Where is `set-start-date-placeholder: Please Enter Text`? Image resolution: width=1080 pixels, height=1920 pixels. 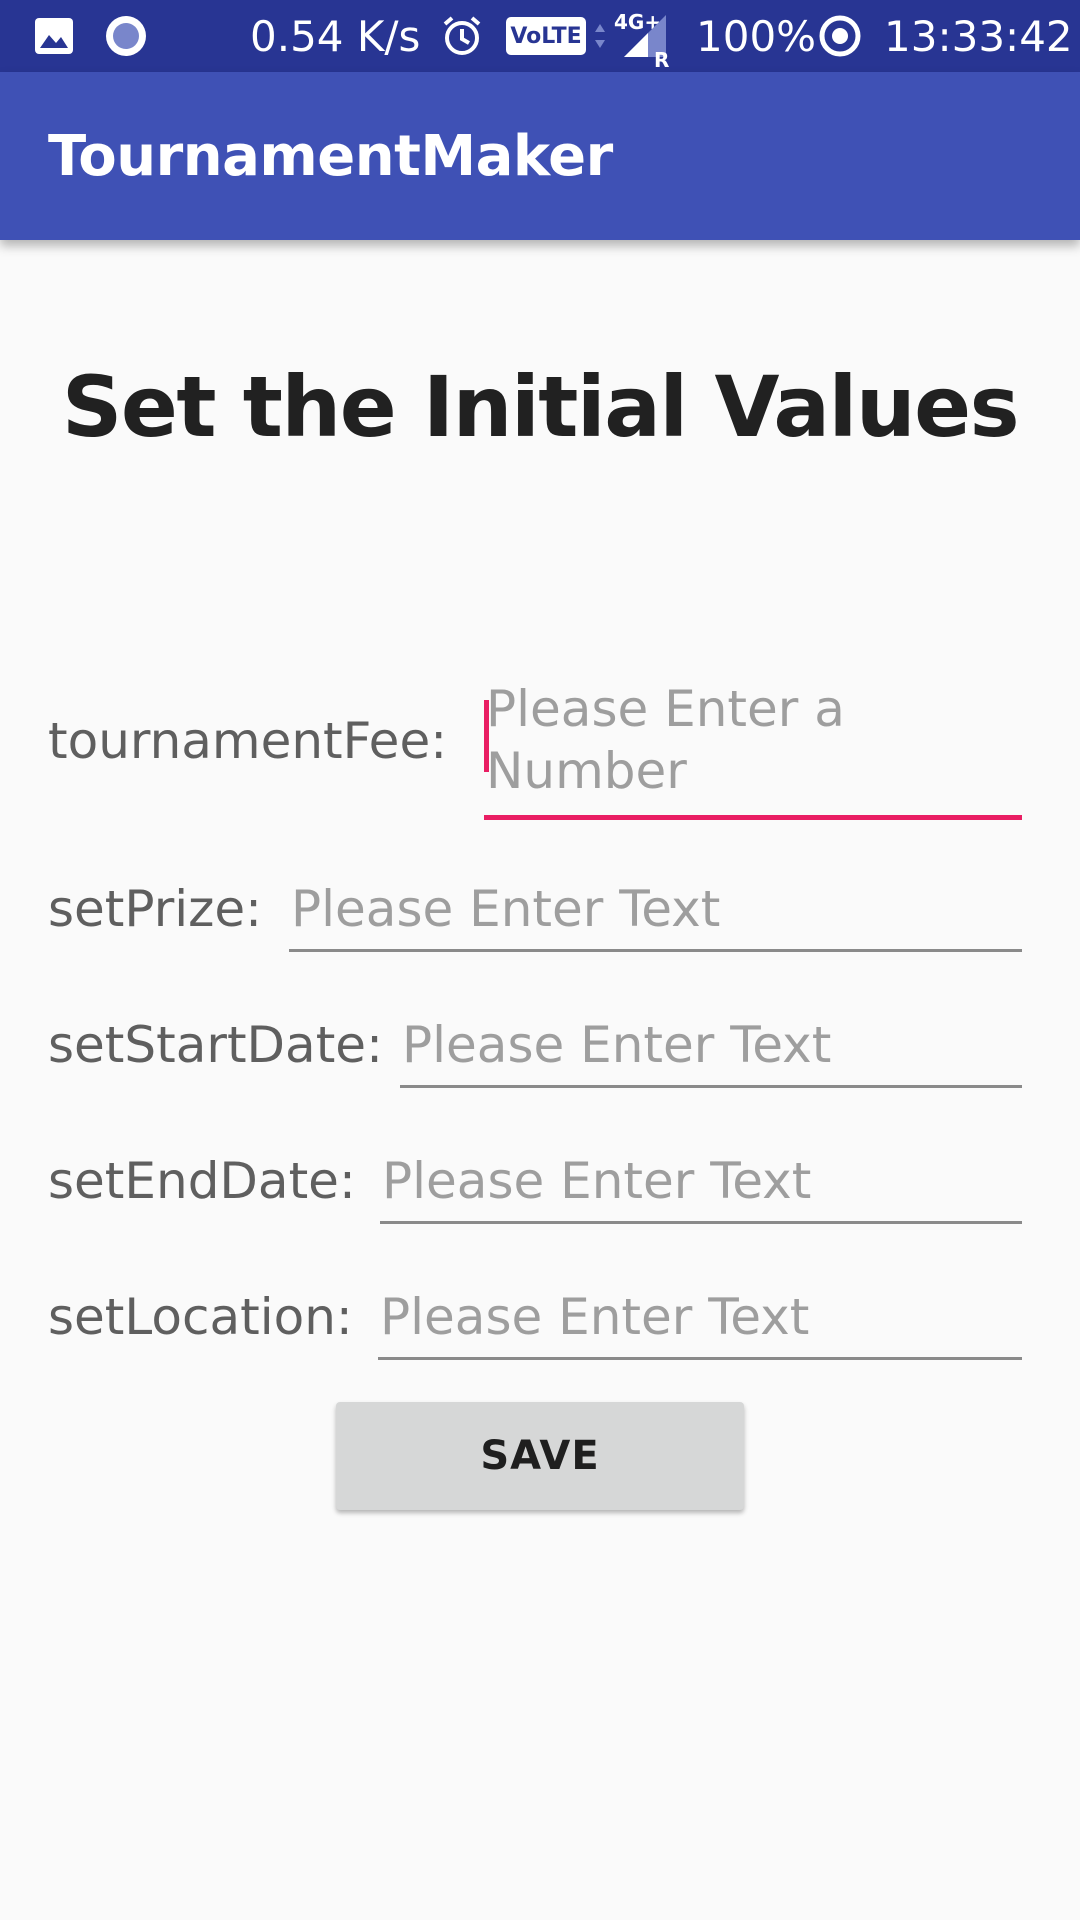 set-start-date-placeholder: Please Enter Text is located at coordinates (617, 1045).